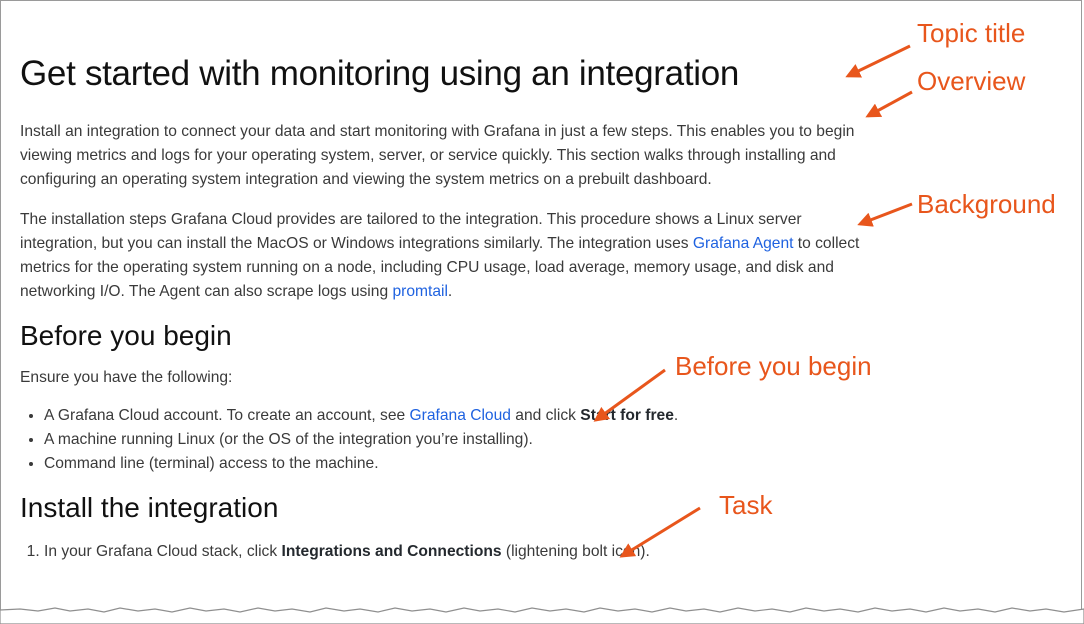 The height and width of the screenshot is (624, 1084). I want to click on torn-edge, so click(542, 615).